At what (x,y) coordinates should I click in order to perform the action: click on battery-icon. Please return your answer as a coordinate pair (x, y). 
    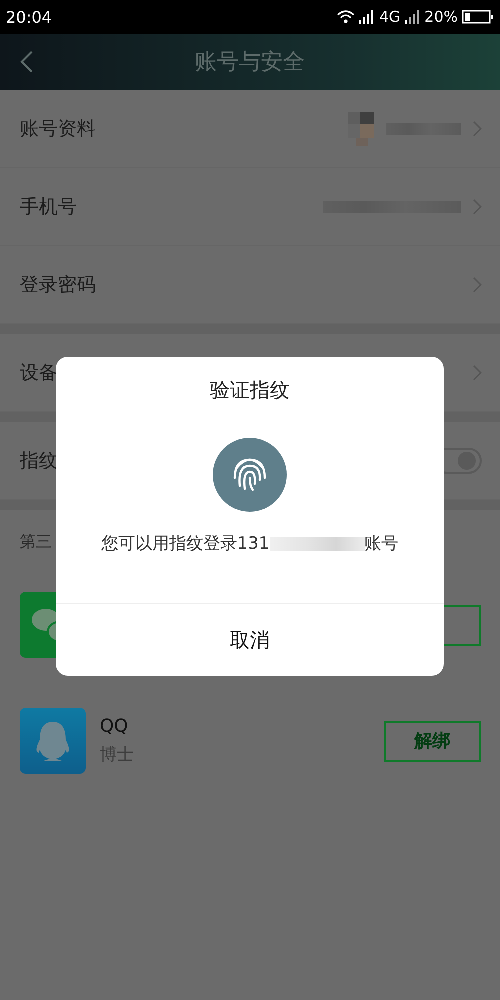
    Looking at the image, I should click on (478, 17).